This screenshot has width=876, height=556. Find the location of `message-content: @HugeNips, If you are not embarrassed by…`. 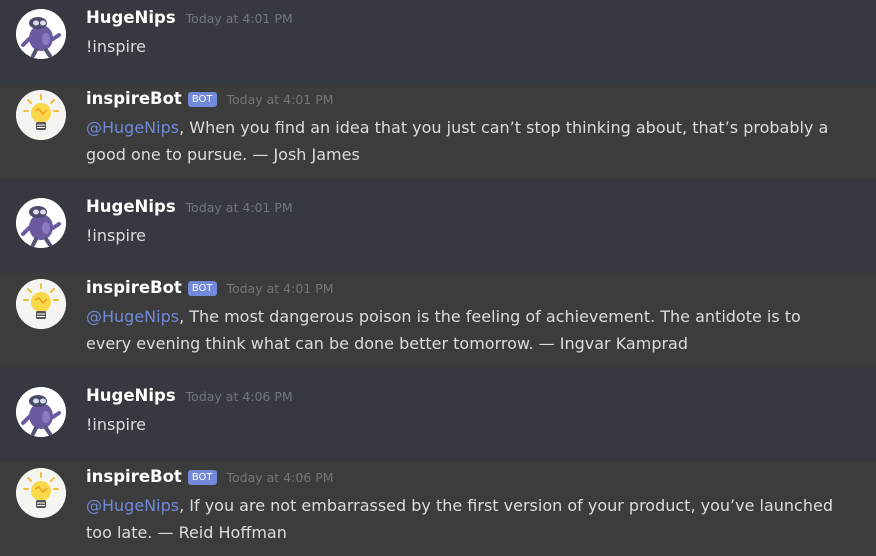

message-content: @HugeNips, If you are not embarrassed by… is located at coordinates (466, 519).